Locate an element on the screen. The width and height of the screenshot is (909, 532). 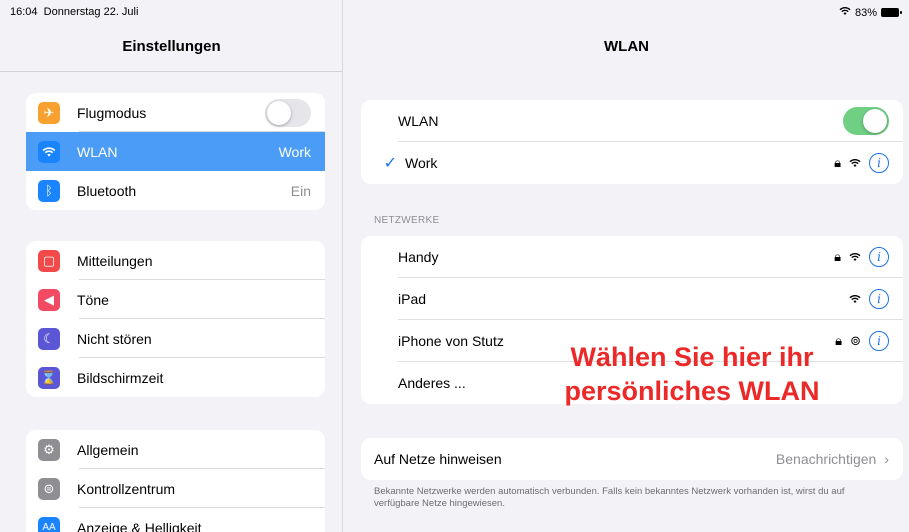
wlan-toggle is located at coordinates (866, 121).